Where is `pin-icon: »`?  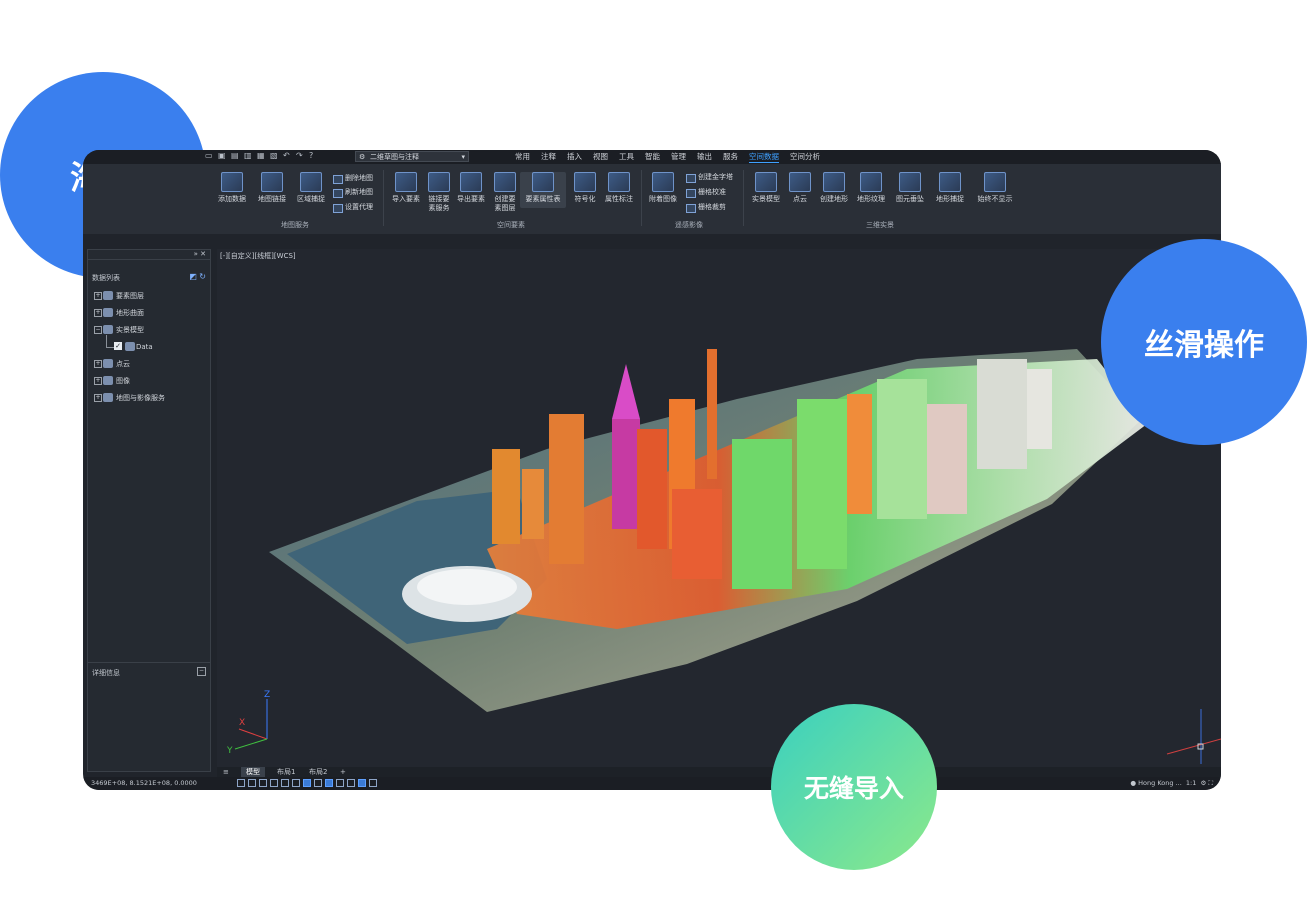
pin-icon: » is located at coordinates (196, 254).